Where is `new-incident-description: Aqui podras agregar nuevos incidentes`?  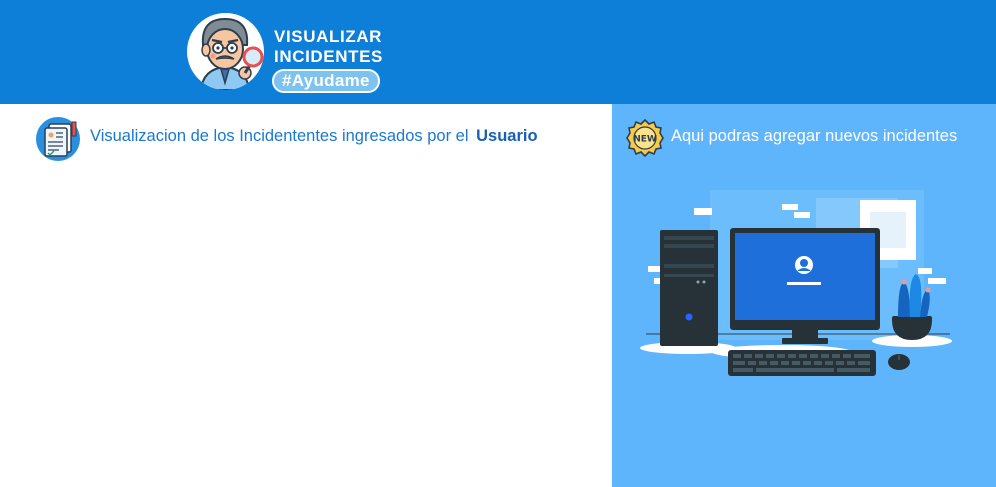 new-incident-description: Aqui podras agregar nuevos incidentes is located at coordinates (814, 136).